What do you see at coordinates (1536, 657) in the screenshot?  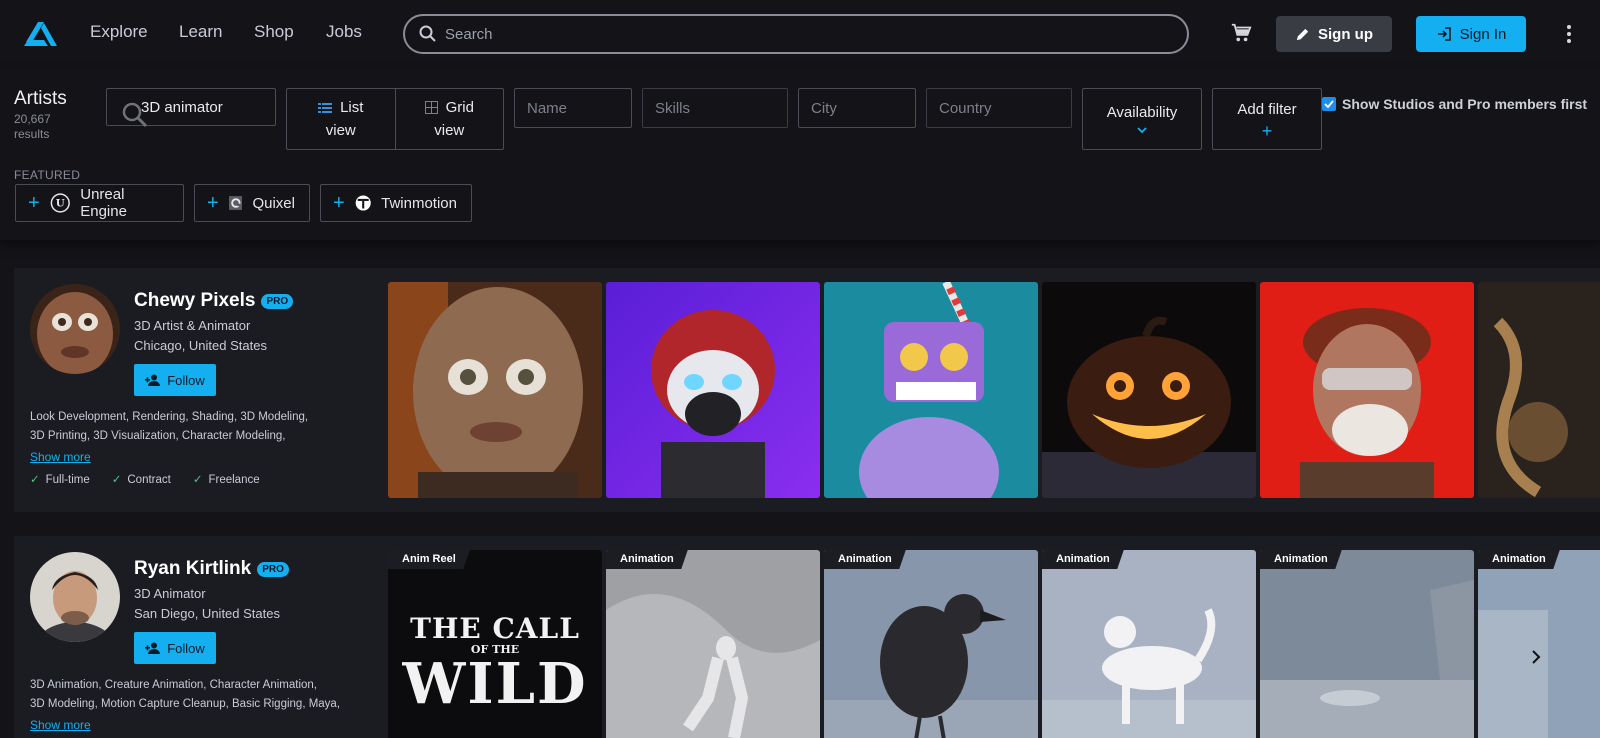 I see `chevron-right-icon` at bounding box center [1536, 657].